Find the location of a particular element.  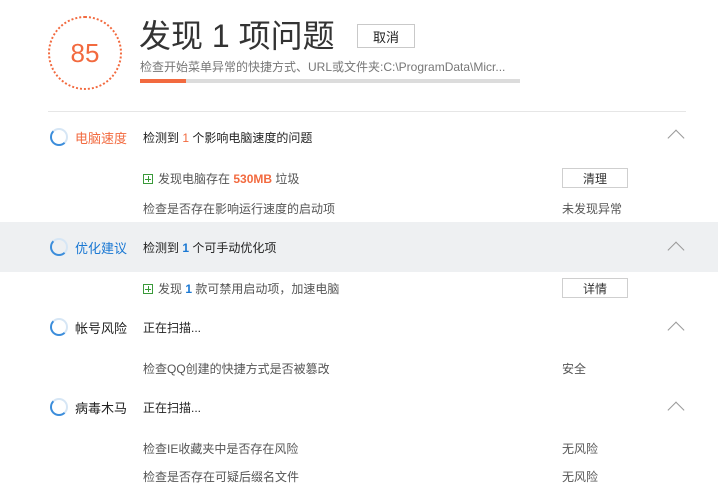

details-button: 详情 is located at coordinates (595, 288).